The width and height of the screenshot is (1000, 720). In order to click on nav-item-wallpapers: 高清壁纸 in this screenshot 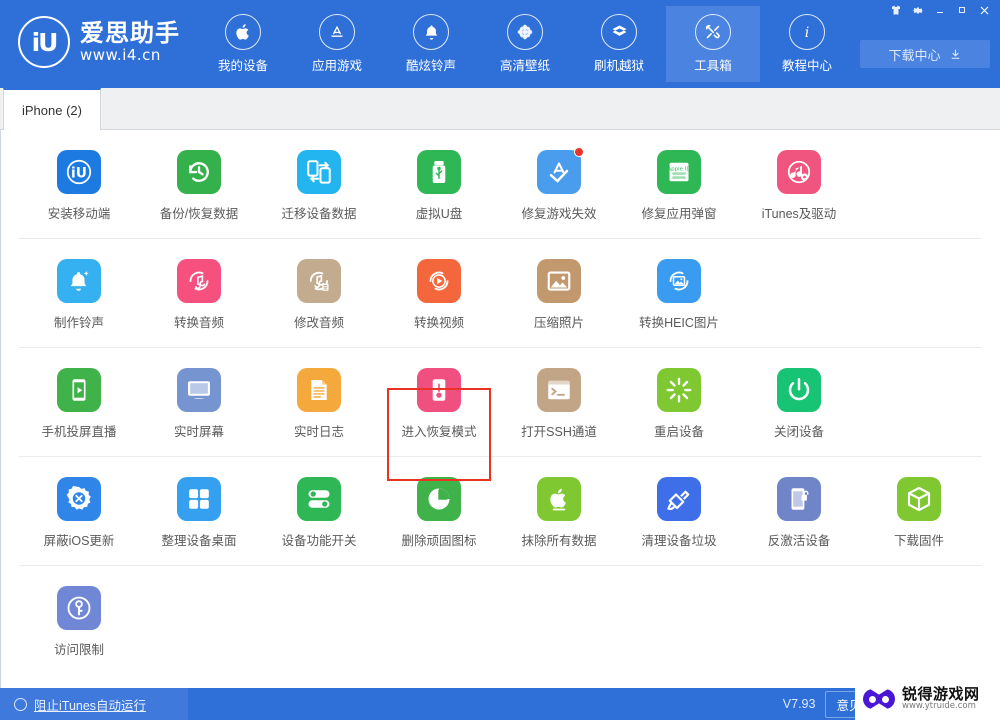, I will do `click(525, 44)`.